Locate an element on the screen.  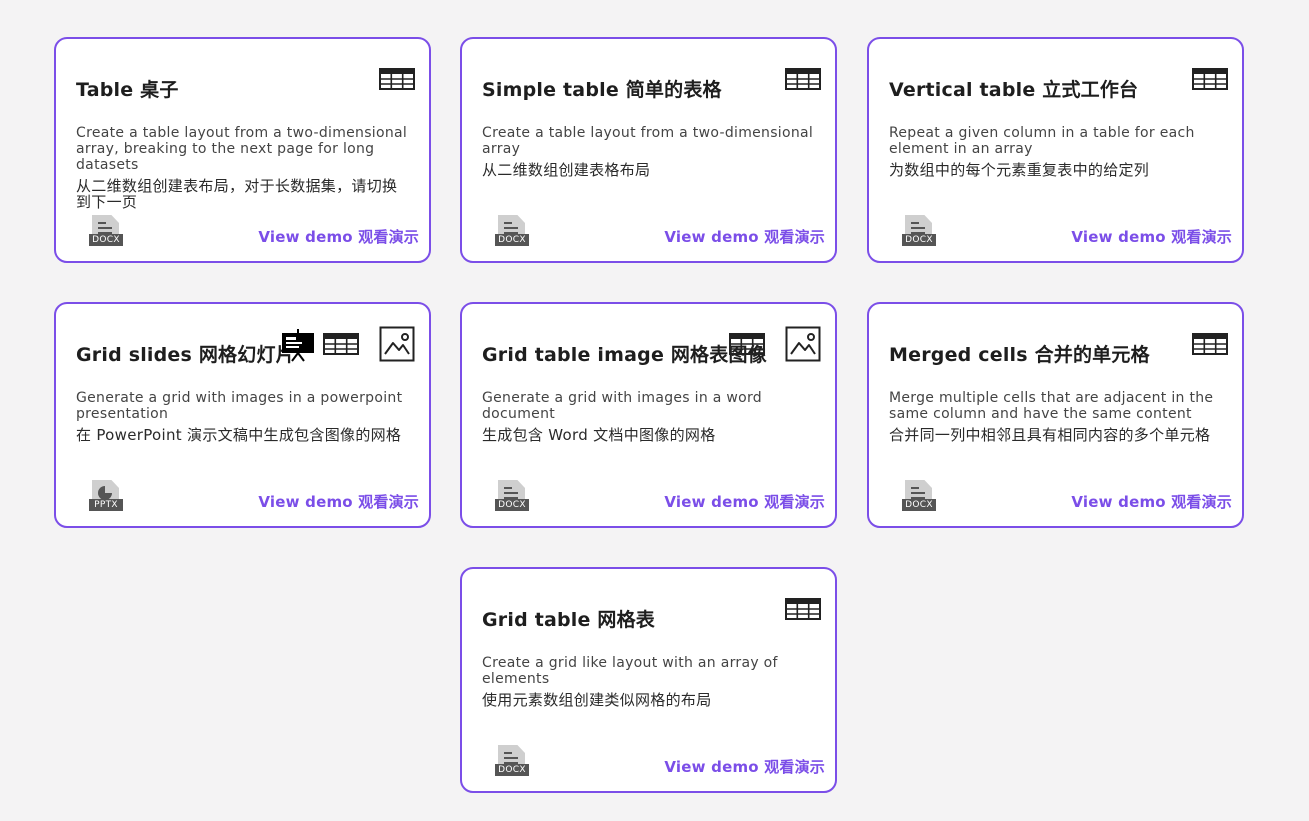
slides-icon is located at coordinates (298, 345).